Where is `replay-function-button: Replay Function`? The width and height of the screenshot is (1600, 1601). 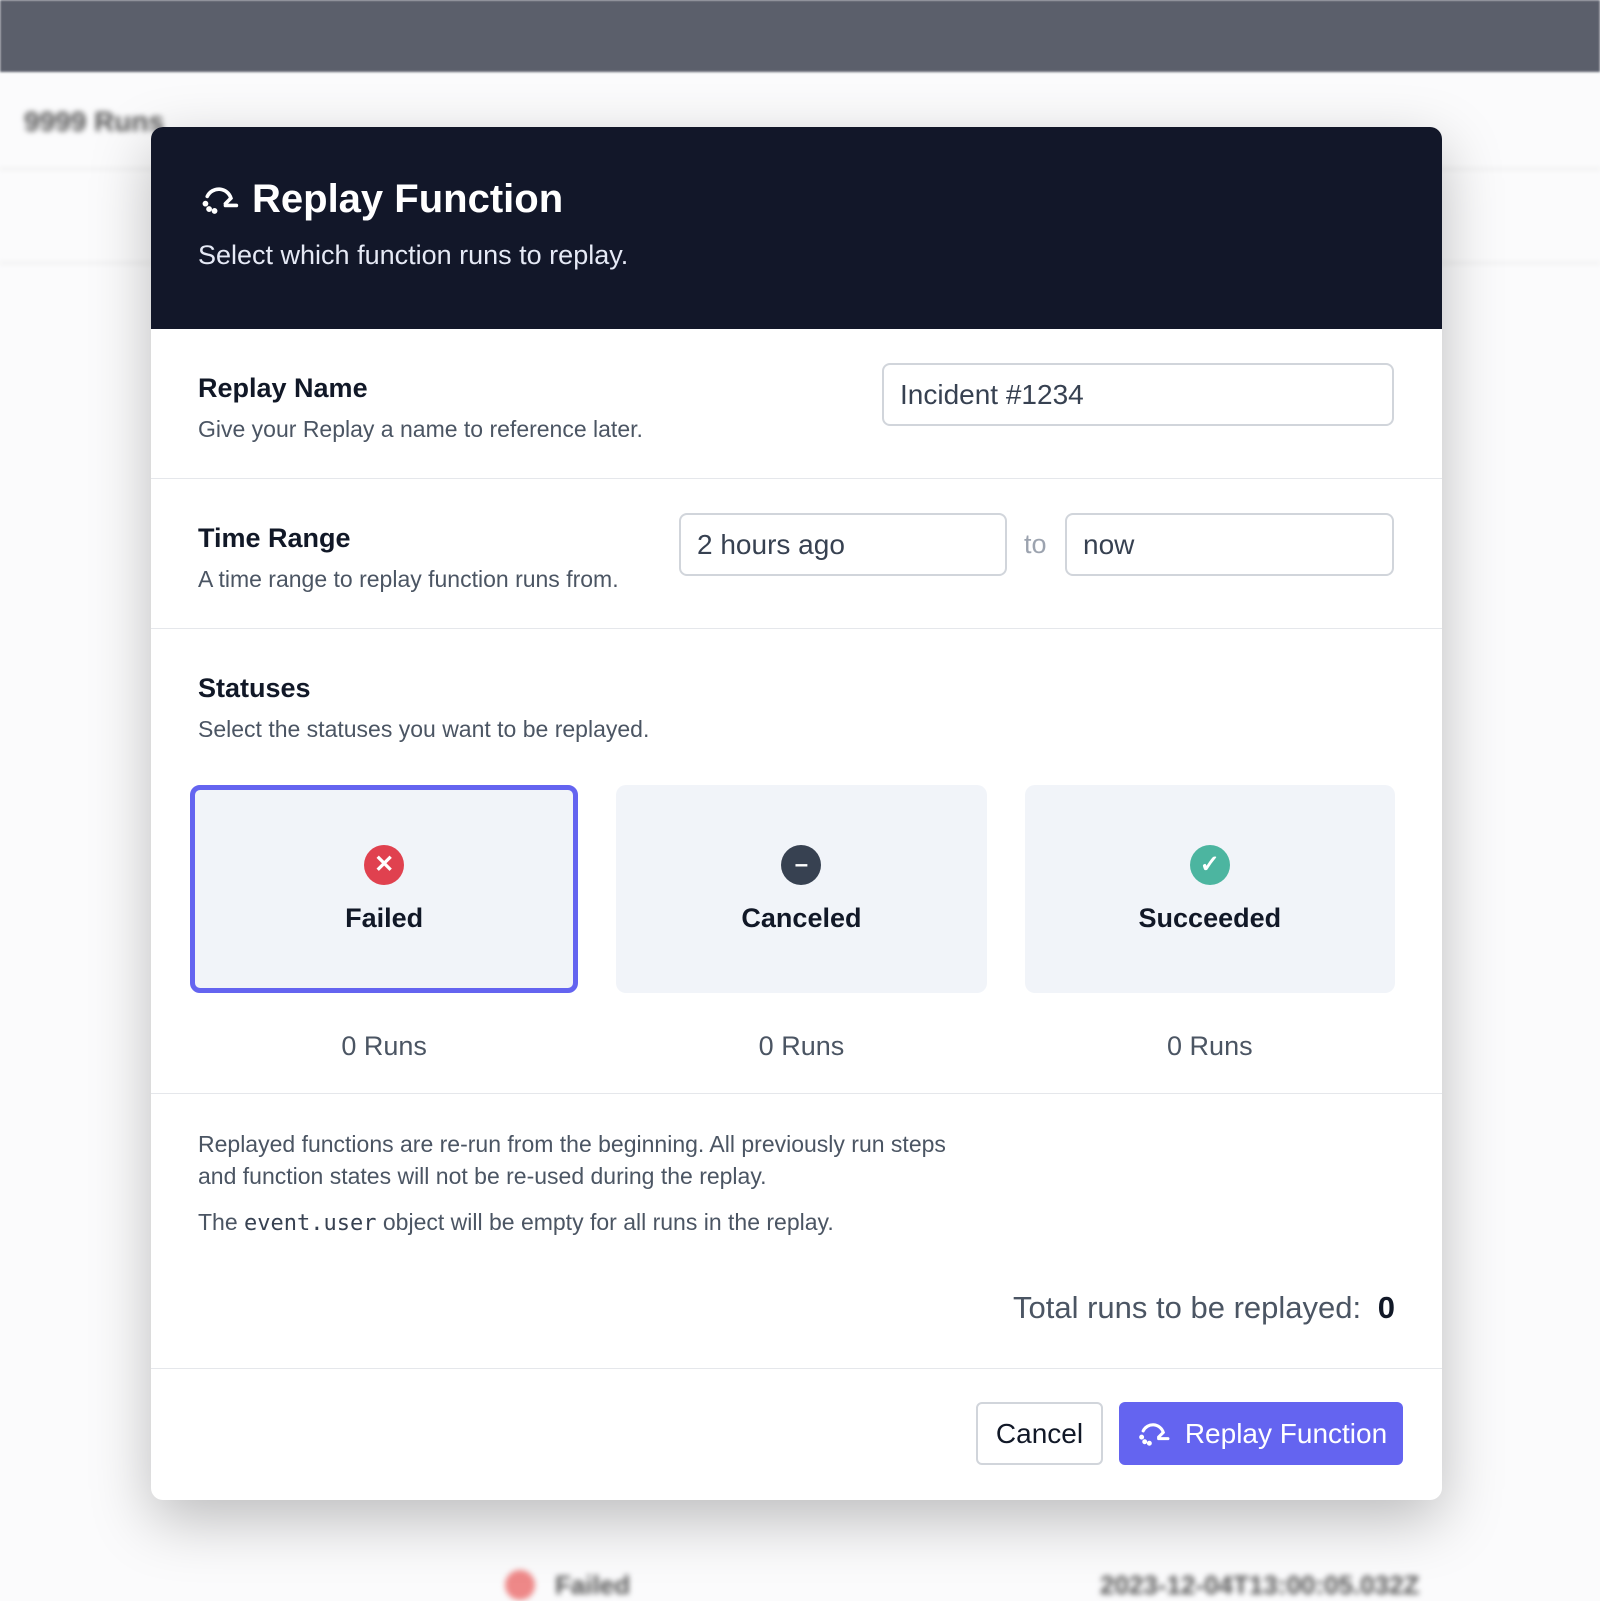
replay-function-button: Replay Function is located at coordinates (1261, 1433).